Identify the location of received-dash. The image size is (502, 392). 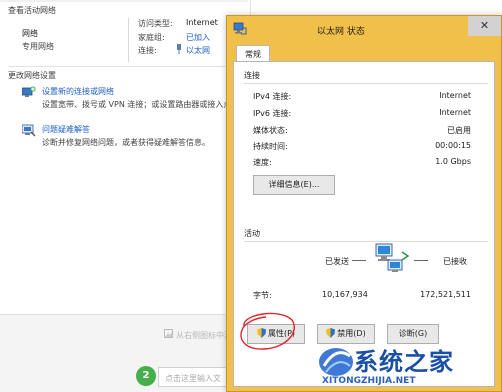
(421, 260).